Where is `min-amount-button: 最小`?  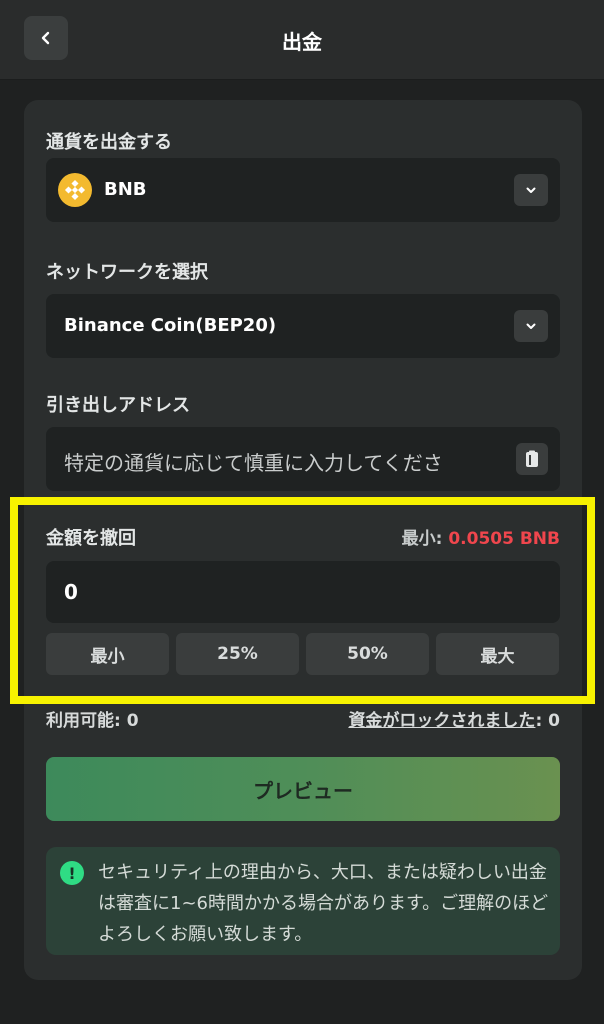
min-amount-button: 最小 is located at coordinates (107, 654).